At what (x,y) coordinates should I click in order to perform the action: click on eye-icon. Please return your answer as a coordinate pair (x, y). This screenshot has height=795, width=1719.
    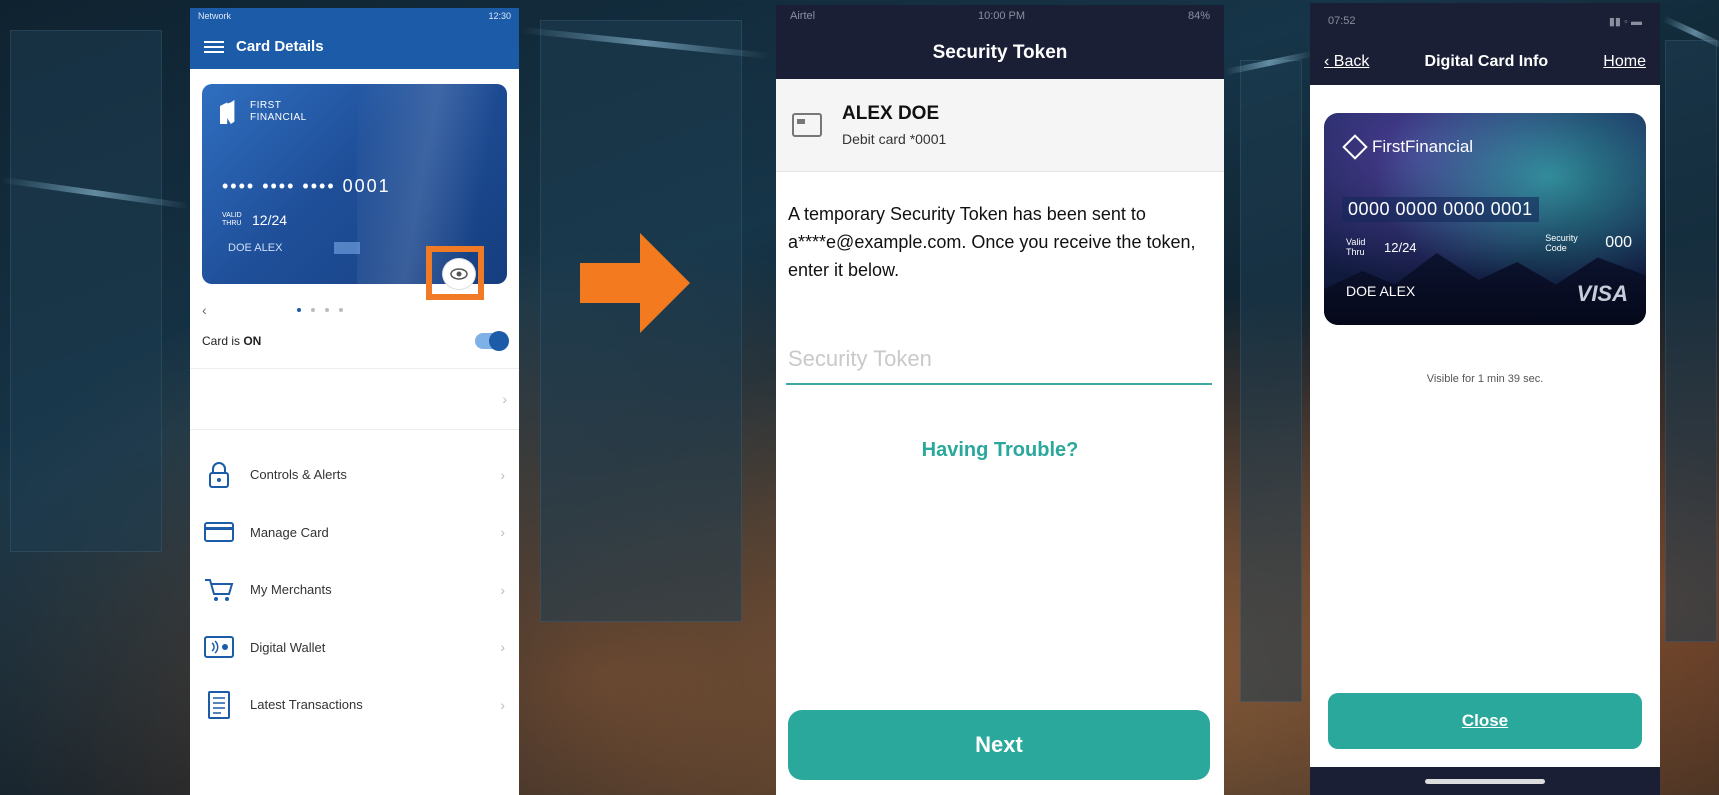
    Looking at the image, I should click on (459, 274).